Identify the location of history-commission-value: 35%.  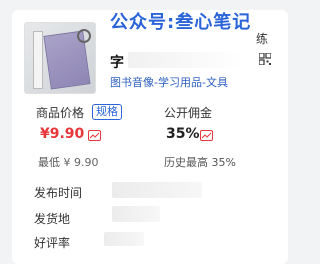
(223, 162).